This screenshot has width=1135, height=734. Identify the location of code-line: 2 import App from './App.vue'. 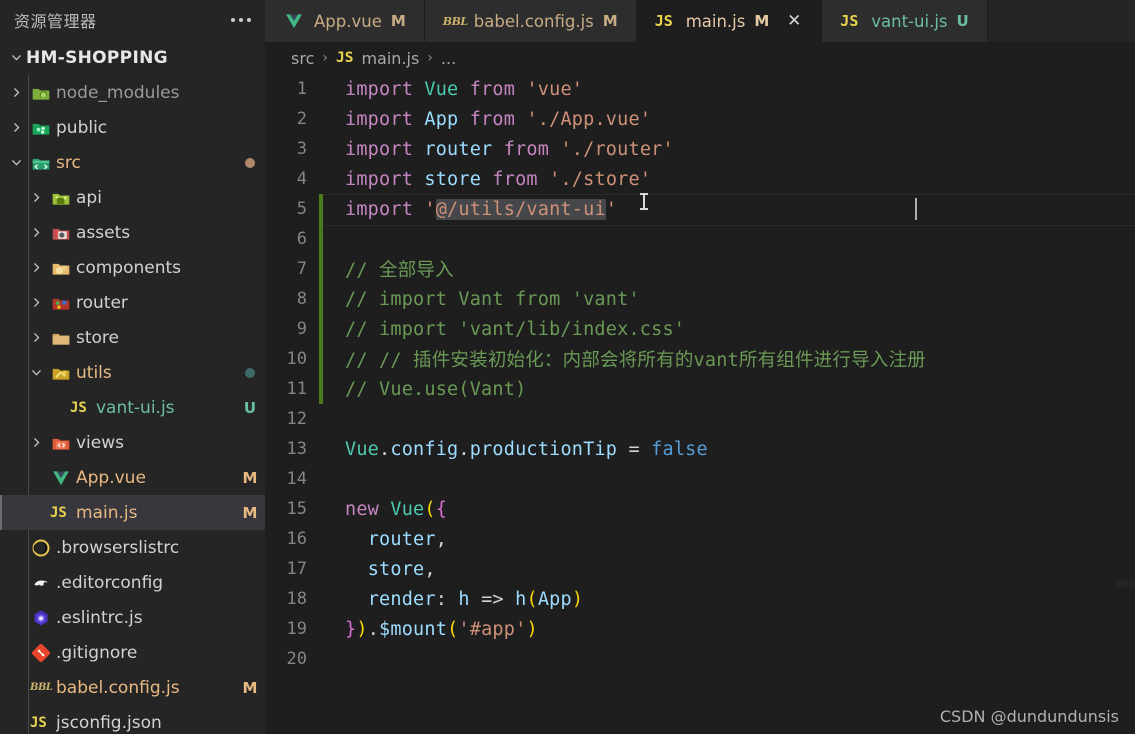
(700, 119).